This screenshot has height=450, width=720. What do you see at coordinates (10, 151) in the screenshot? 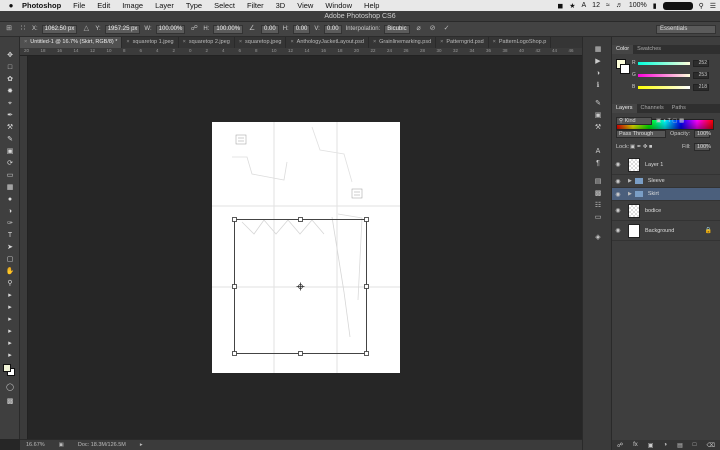
I see `clone-stamp-tool-icon: ▣` at bounding box center [10, 151].